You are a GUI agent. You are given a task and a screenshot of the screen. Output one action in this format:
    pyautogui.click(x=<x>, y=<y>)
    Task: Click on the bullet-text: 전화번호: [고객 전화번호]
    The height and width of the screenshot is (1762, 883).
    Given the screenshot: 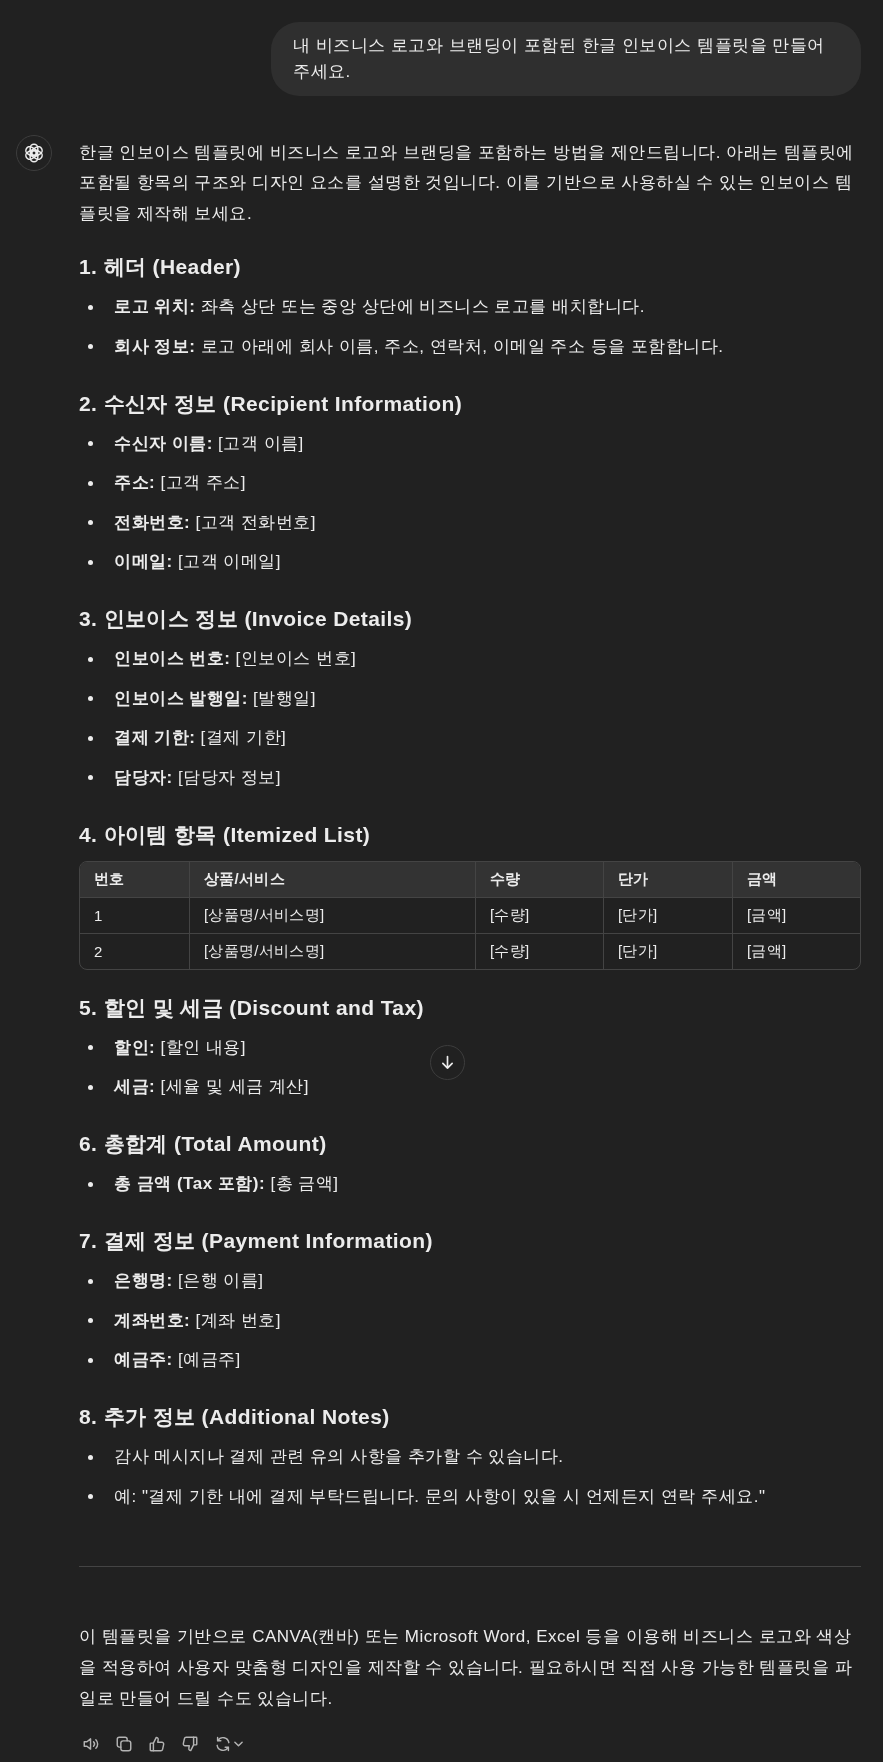 What is the action you would take?
    pyautogui.click(x=215, y=522)
    